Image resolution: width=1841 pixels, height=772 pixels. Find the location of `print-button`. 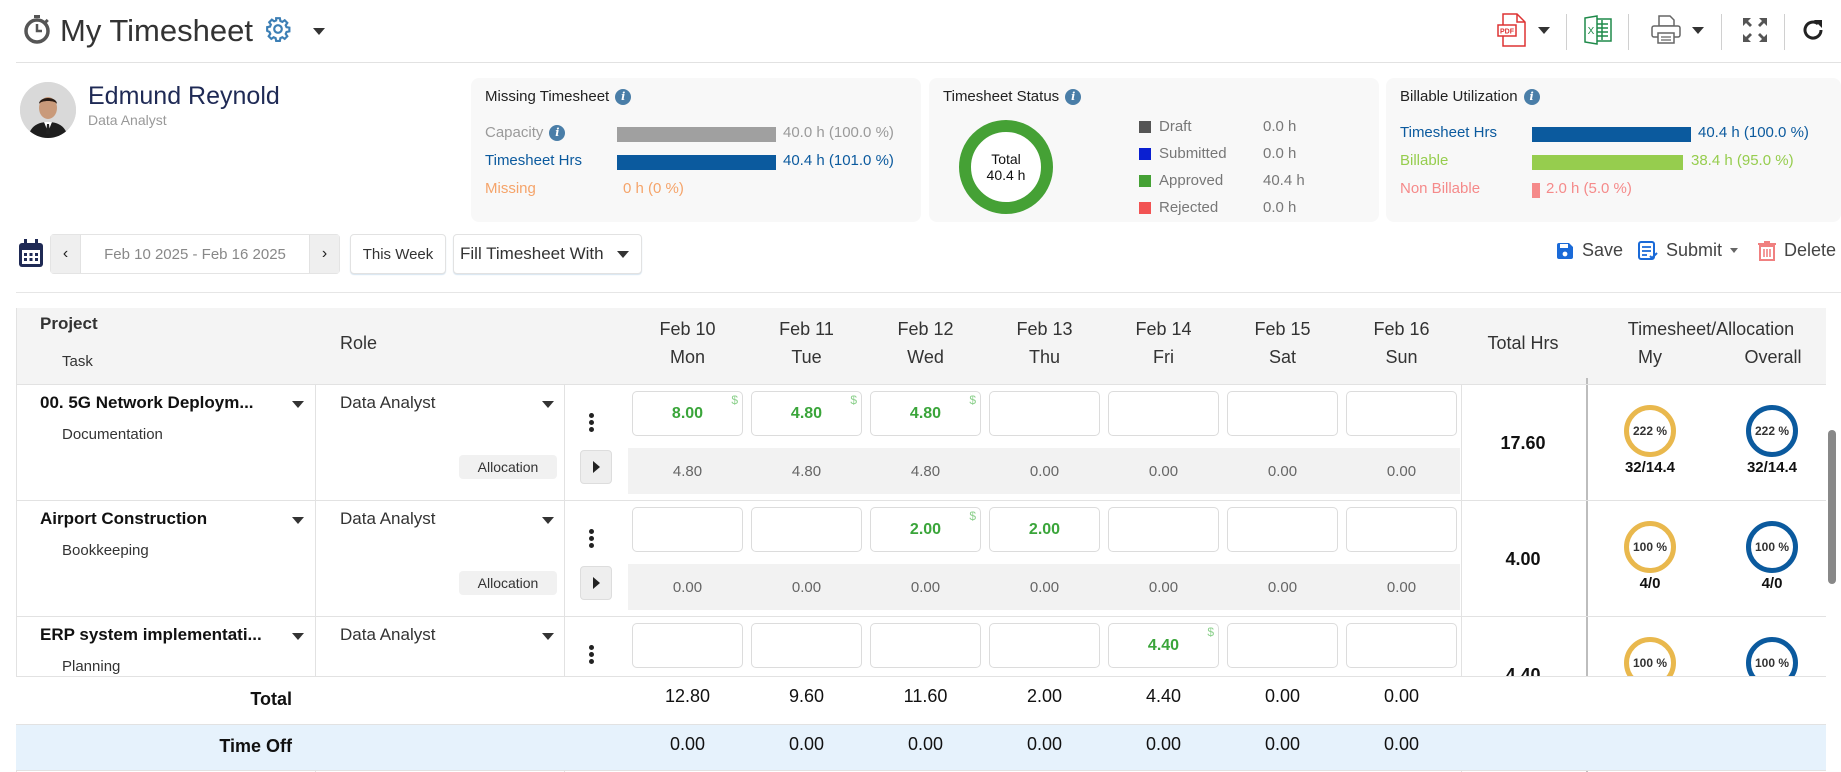

print-button is located at coordinates (1666, 30).